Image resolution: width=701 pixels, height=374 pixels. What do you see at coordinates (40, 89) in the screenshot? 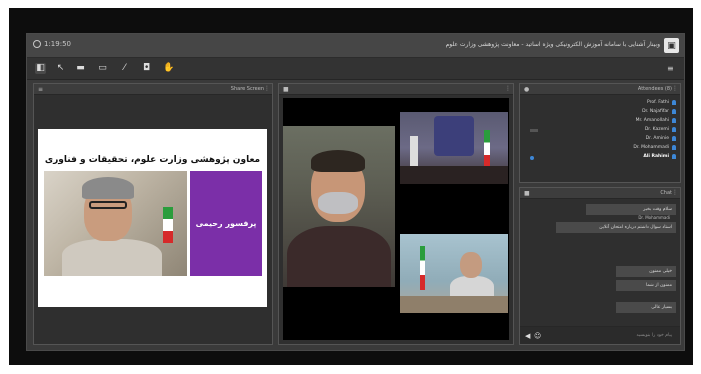
I see `panel-menu-icon: ≡` at bounding box center [40, 89].